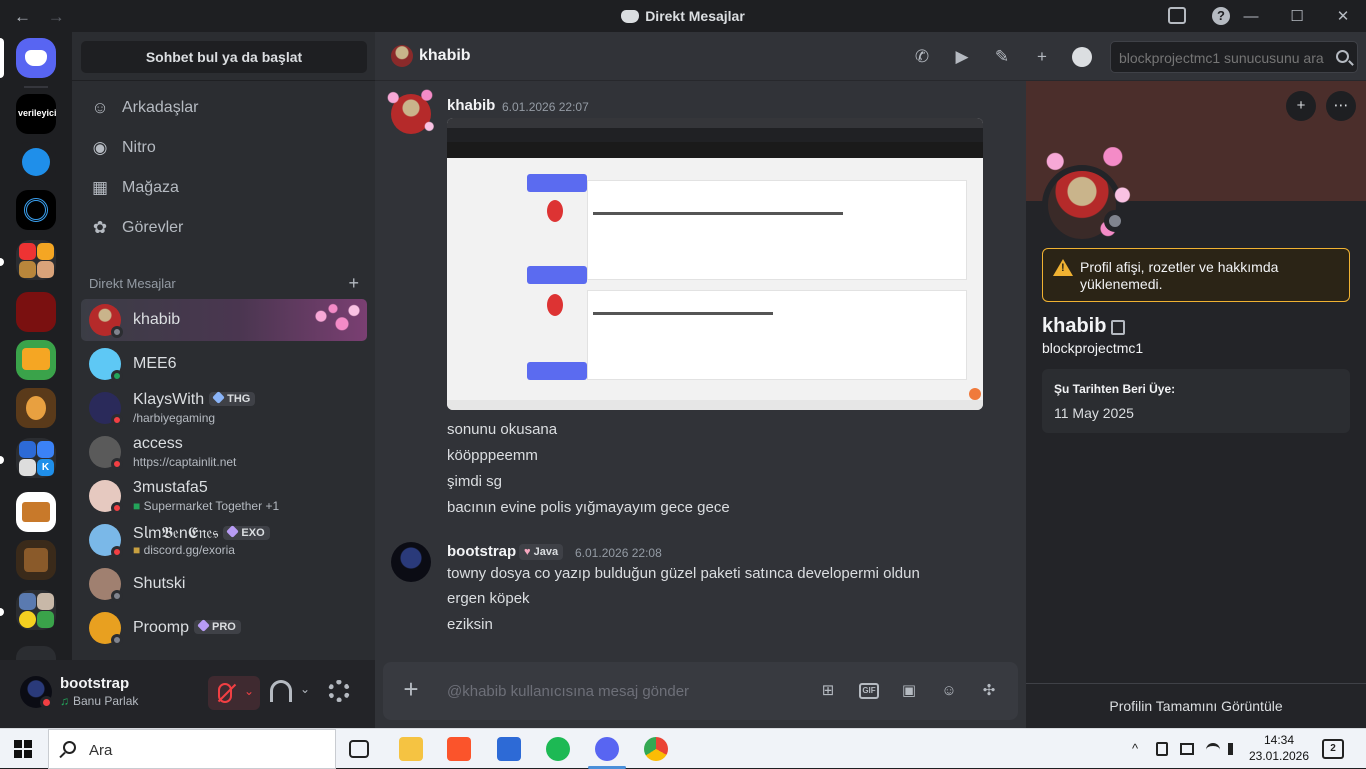  Describe the element at coordinates (224, 188) in the screenshot. I see `nav-shop: ▦ Mağaza` at that location.